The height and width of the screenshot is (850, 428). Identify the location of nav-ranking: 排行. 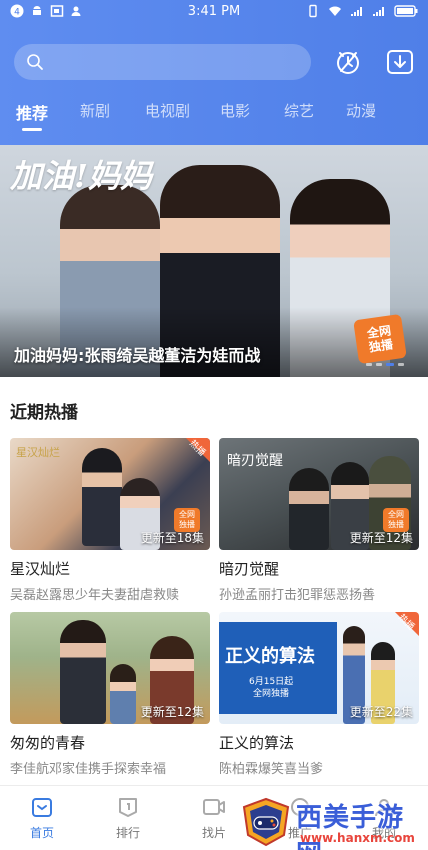
(128, 818).